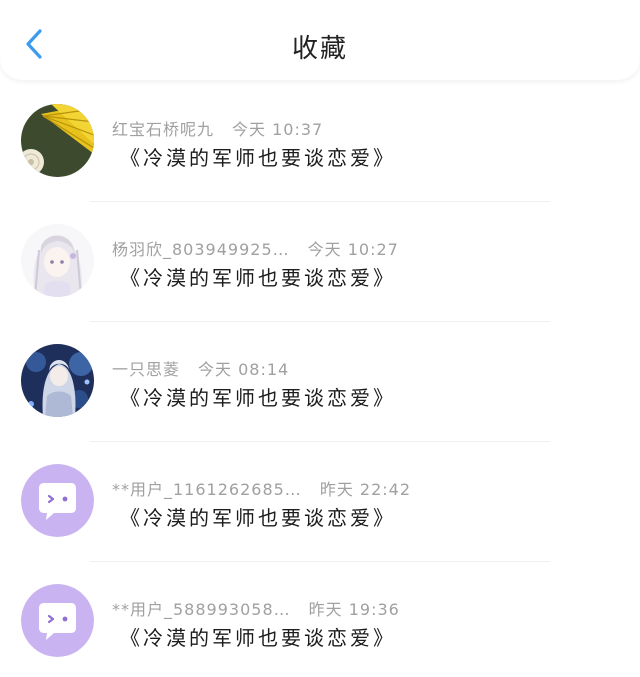 The width and height of the screenshot is (640, 677). What do you see at coordinates (354, 609) in the screenshot?
I see `timestamp: 昨天 19:36` at bounding box center [354, 609].